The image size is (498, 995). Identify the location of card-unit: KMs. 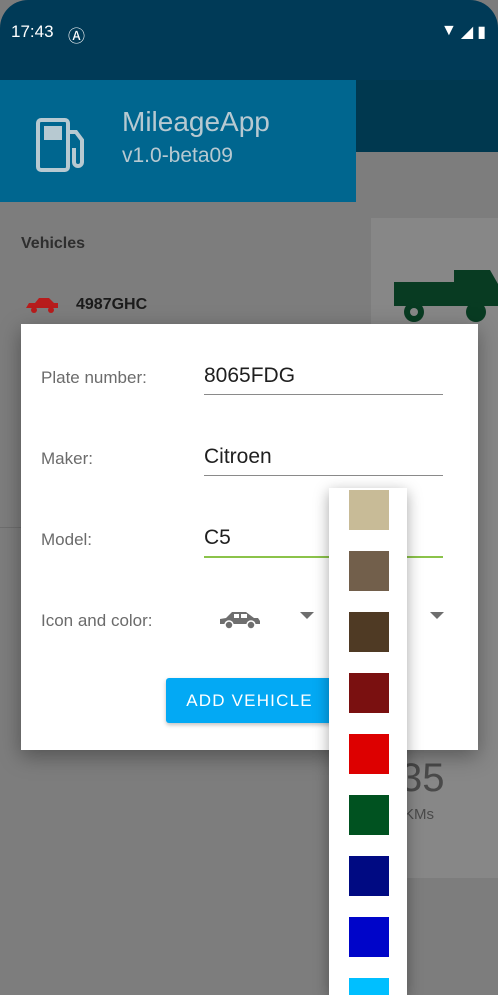
(419, 814).